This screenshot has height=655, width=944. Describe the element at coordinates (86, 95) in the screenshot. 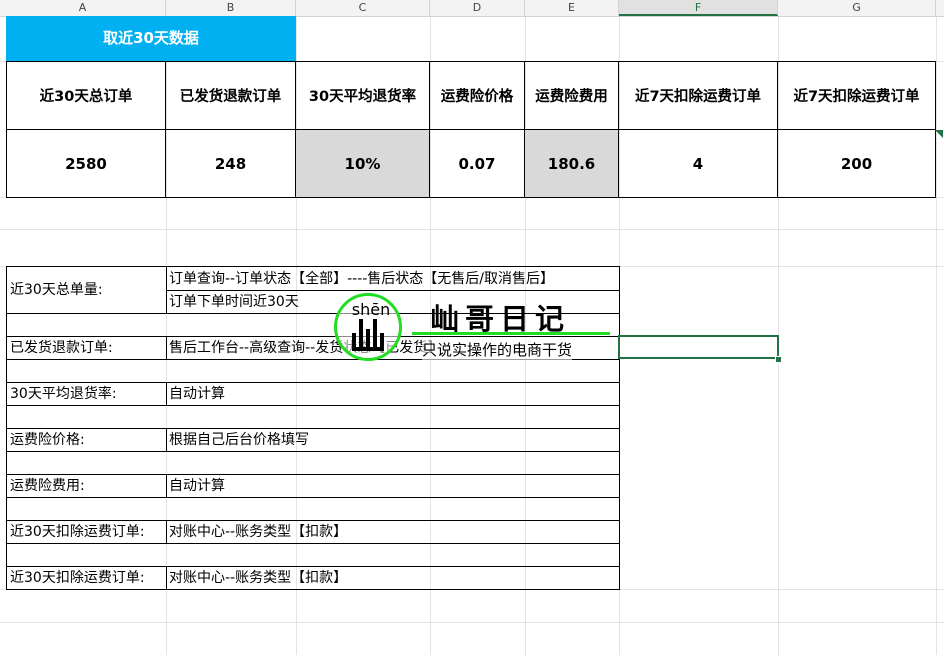

I see `summary-header-total-orders: 近30天总订单` at that location.